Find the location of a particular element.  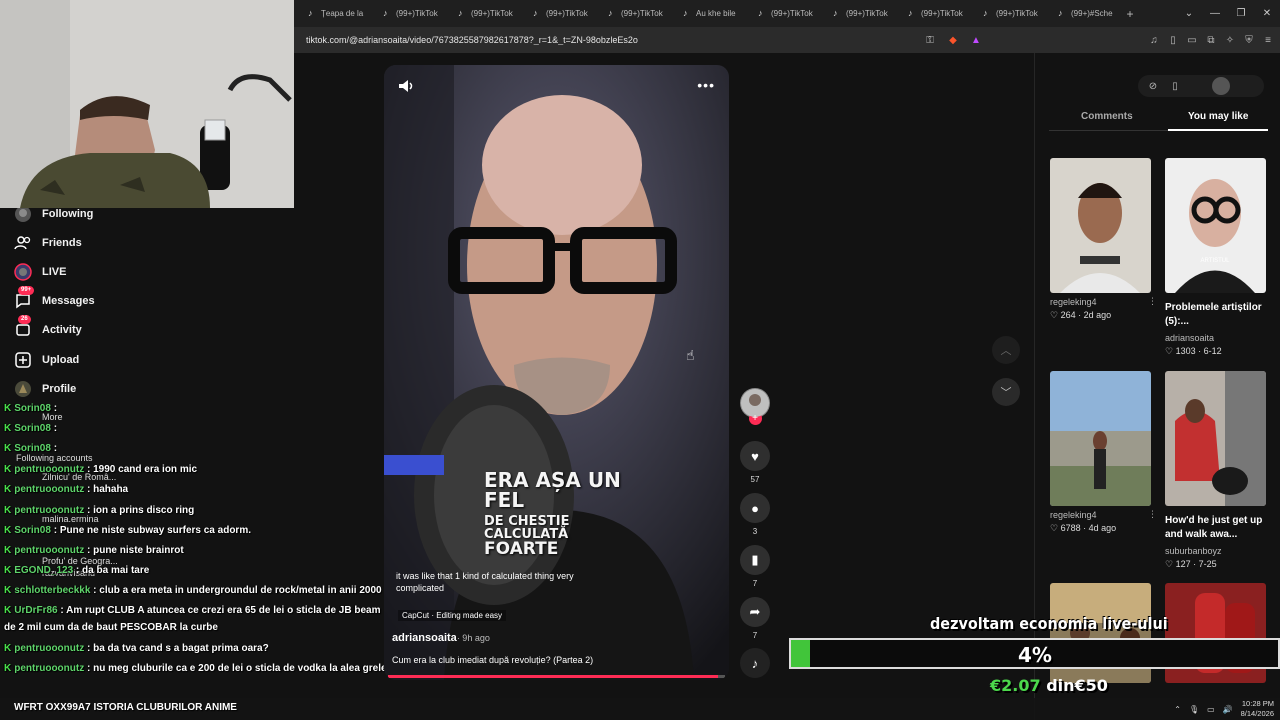

network-icon: ▭ is located at coordinates (1211, 709).